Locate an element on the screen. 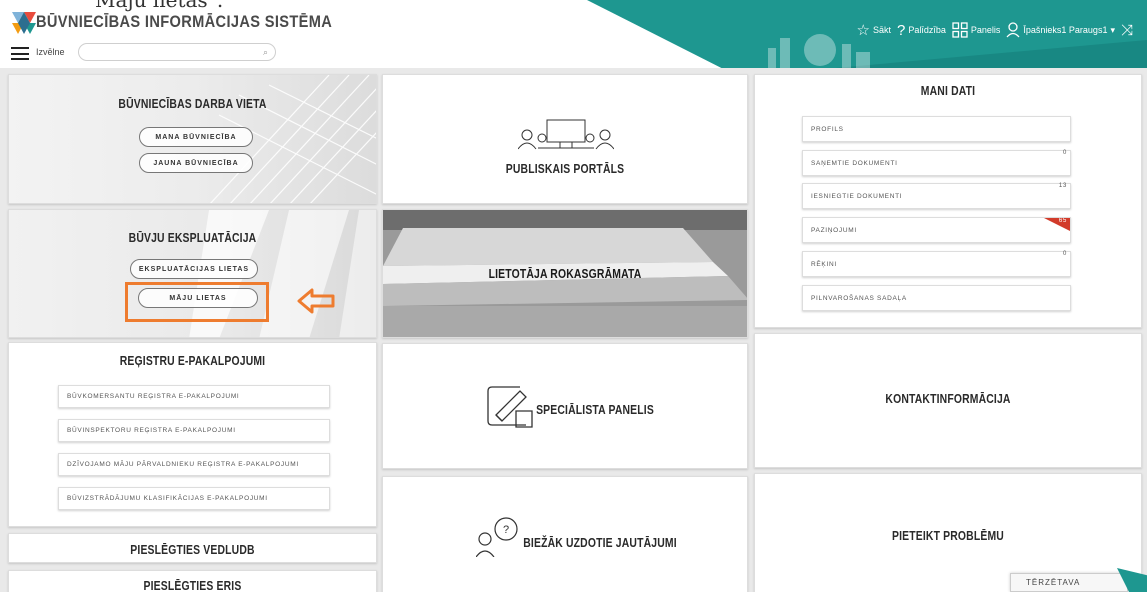 Image resolution: width=1147 pixels, height=592 pixels. card-title: PUBLISKAIS PORTĀLS is located at coordinates (565, 168).